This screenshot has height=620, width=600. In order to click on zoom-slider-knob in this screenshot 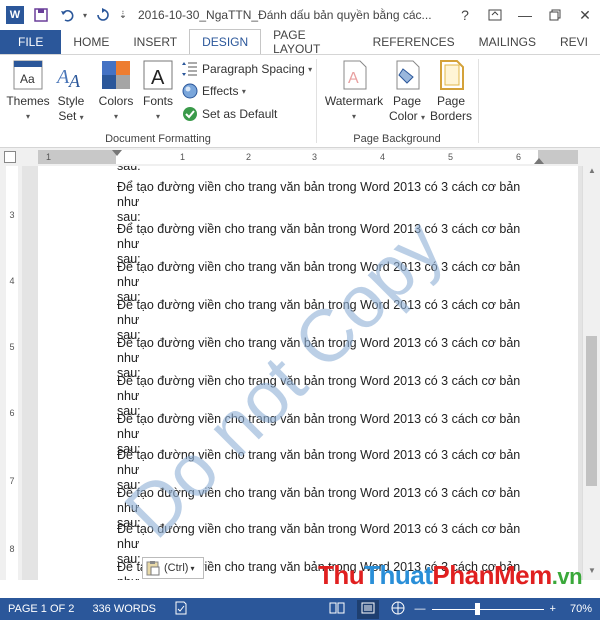, I will do `click(477, 608)`.